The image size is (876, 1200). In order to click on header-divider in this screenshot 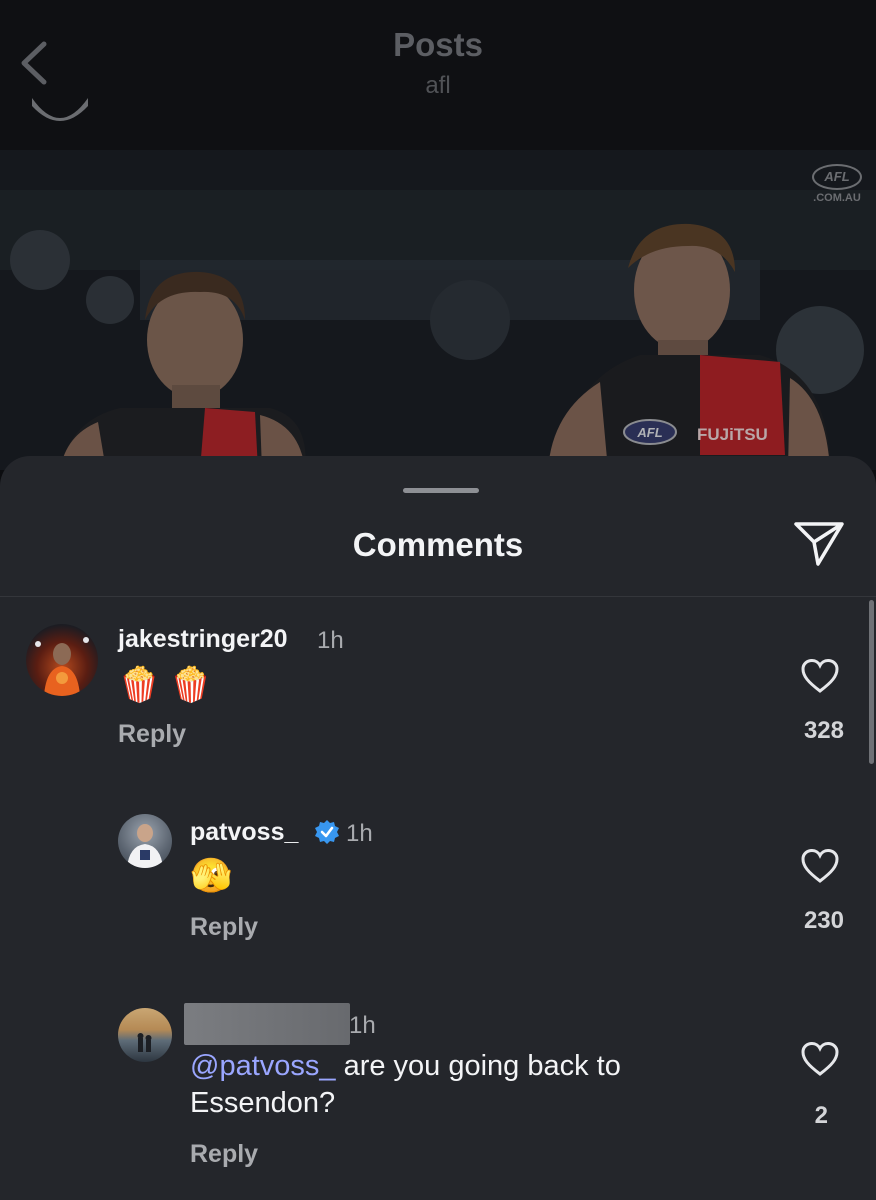, I will do `click(438, 596)`.